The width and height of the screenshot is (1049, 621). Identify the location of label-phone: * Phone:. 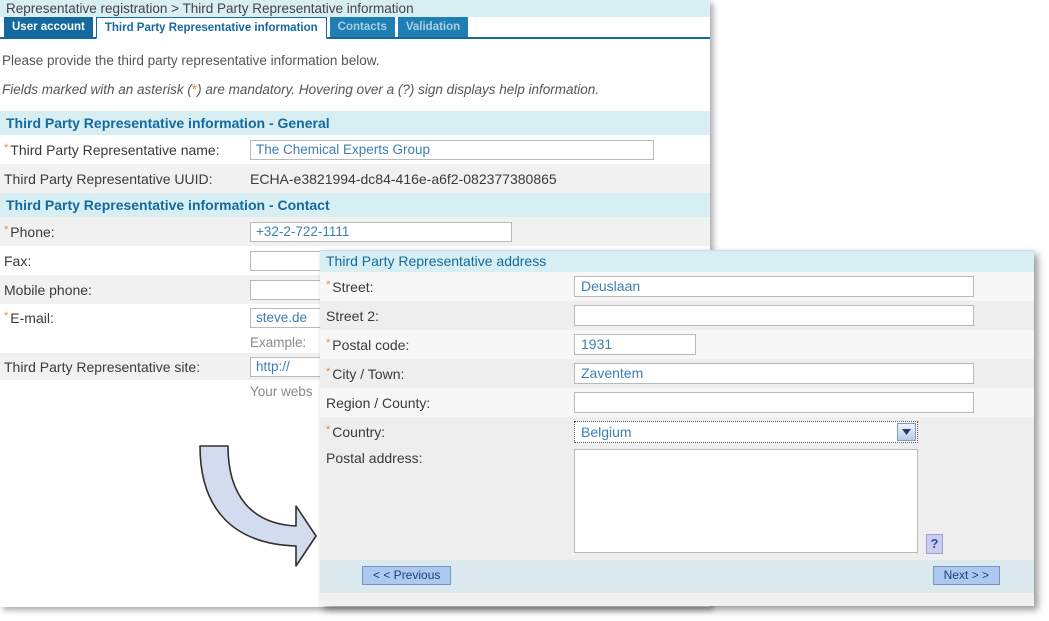
(29, 231).